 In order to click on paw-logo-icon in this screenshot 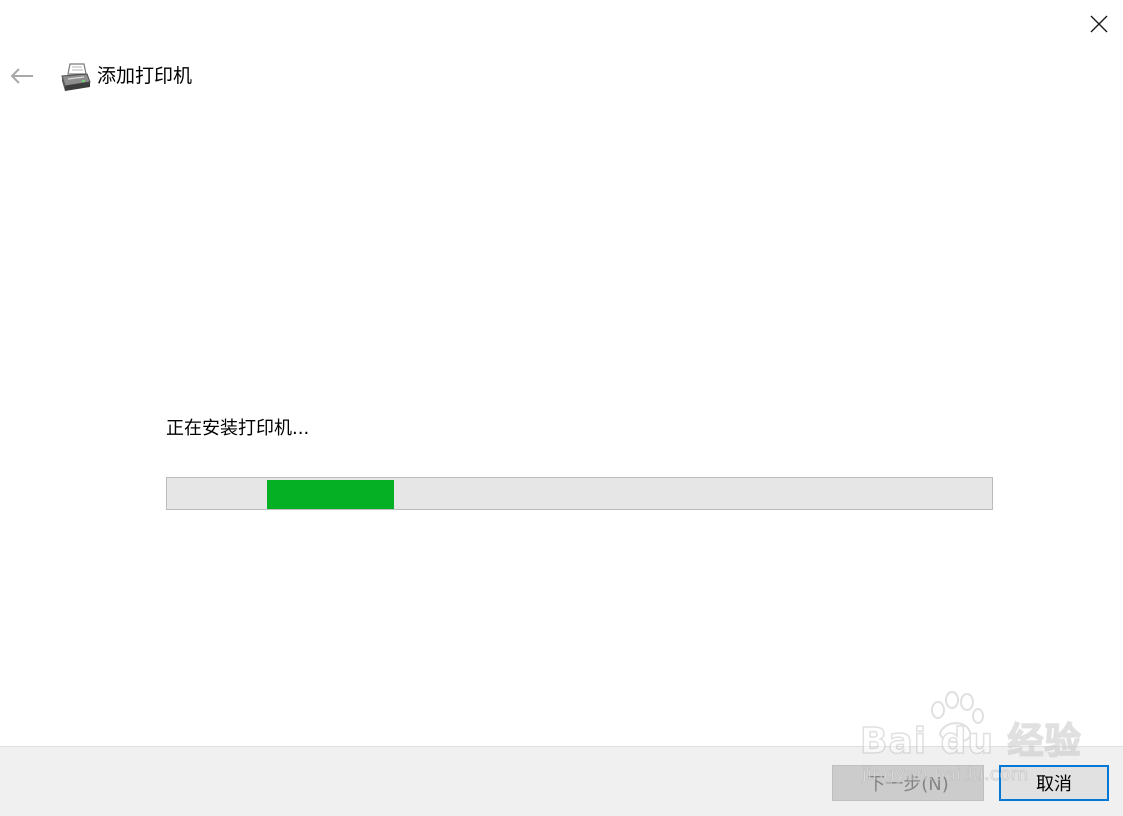, I will do `click(957, 717)`.